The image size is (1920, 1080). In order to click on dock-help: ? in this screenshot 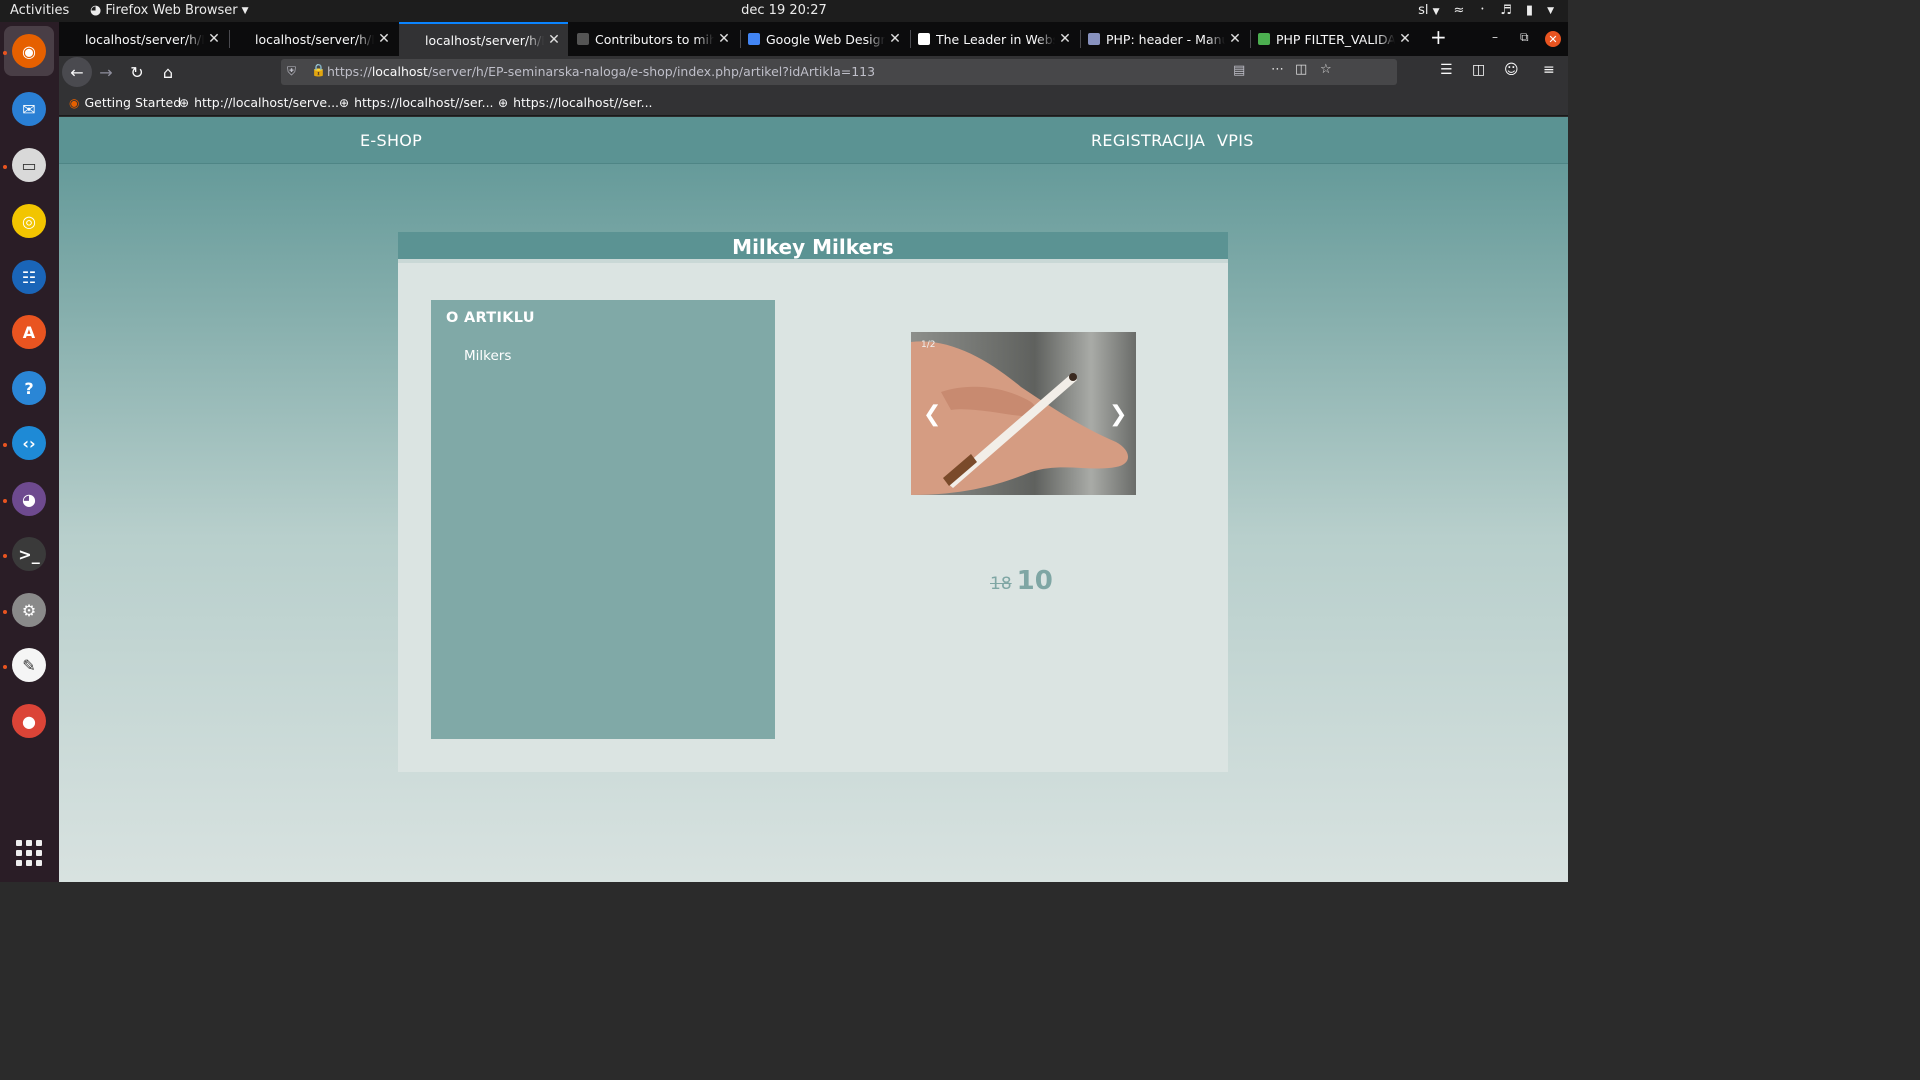, I will do `click(29, 388)`.